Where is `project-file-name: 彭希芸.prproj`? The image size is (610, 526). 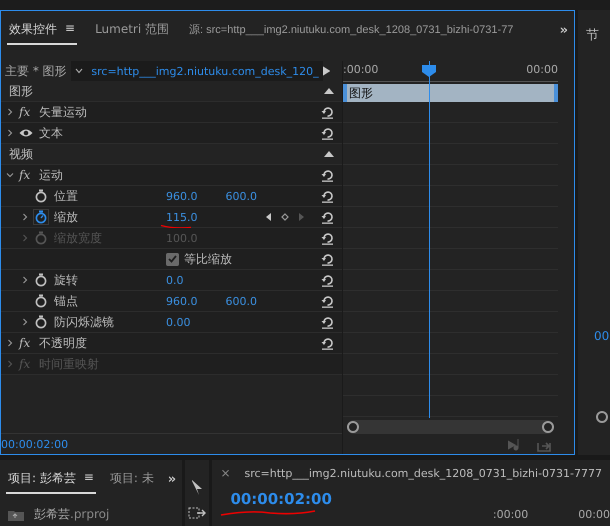
project-file-name: 彭希芸.prproj is located at coordinates (72, 514).